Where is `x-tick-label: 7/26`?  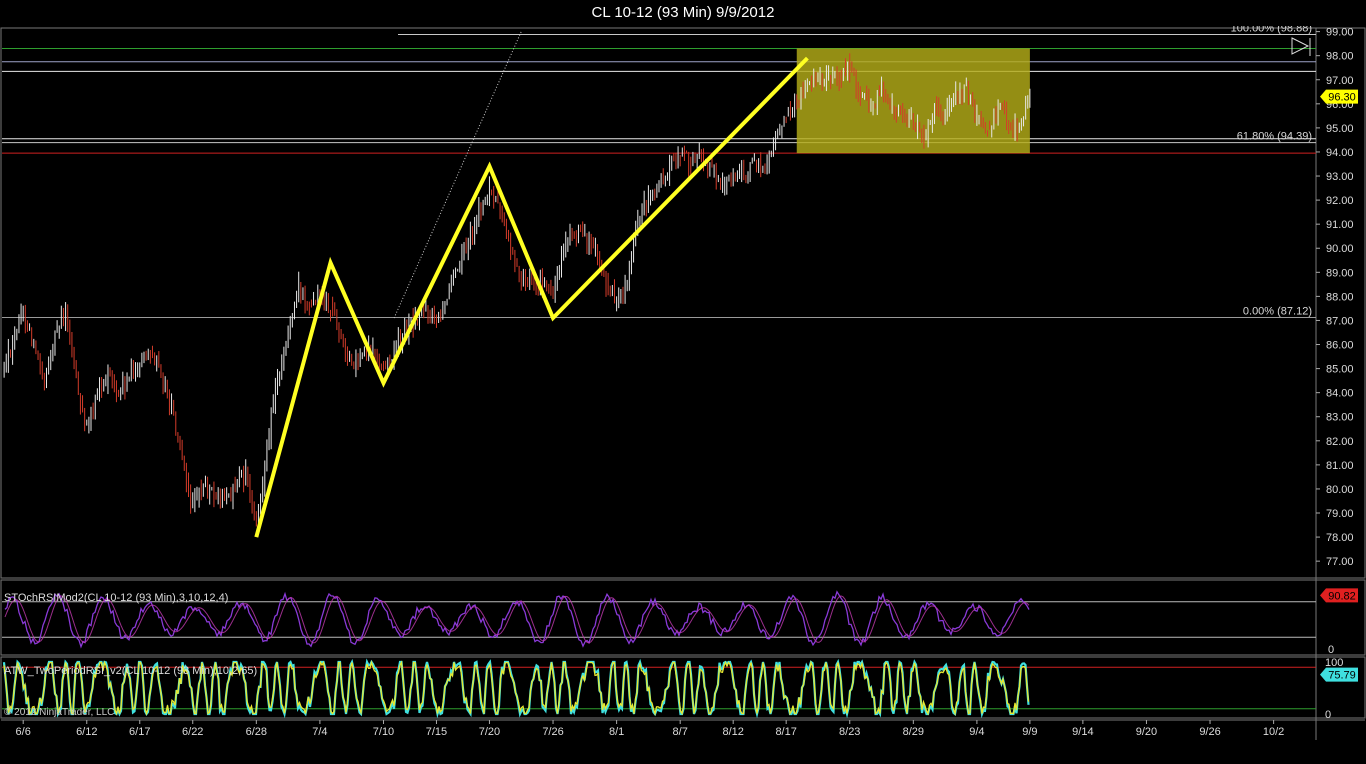 x-tick-label: 7/26 is located at coordinates (552, 732).